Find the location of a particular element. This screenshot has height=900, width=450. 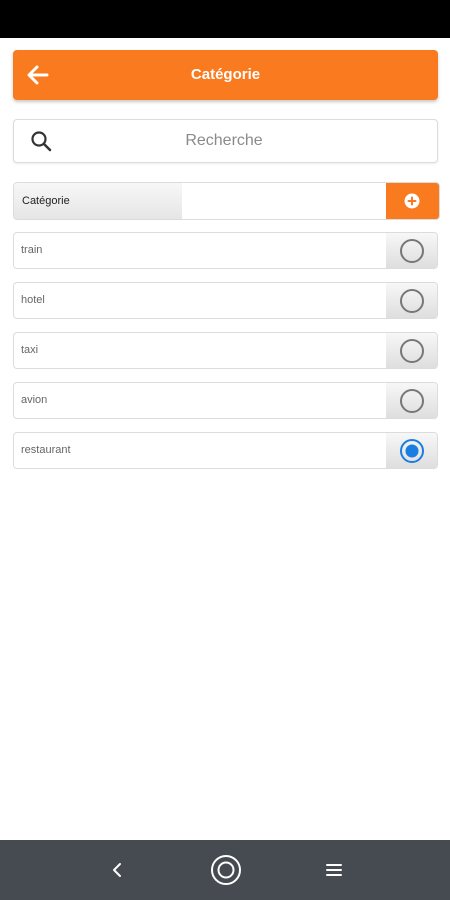

category-form: Catégorie is located at coordinates (226, 201).